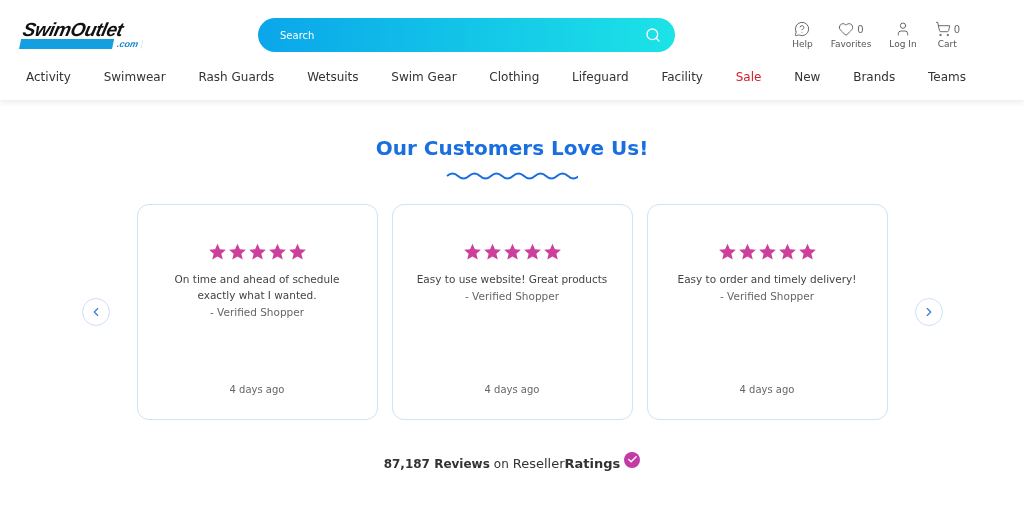 This screenshot has width=1024, height=507. Describe the element at coordinates (653, 35) in the screenshot. I see `search-icon` at that location.